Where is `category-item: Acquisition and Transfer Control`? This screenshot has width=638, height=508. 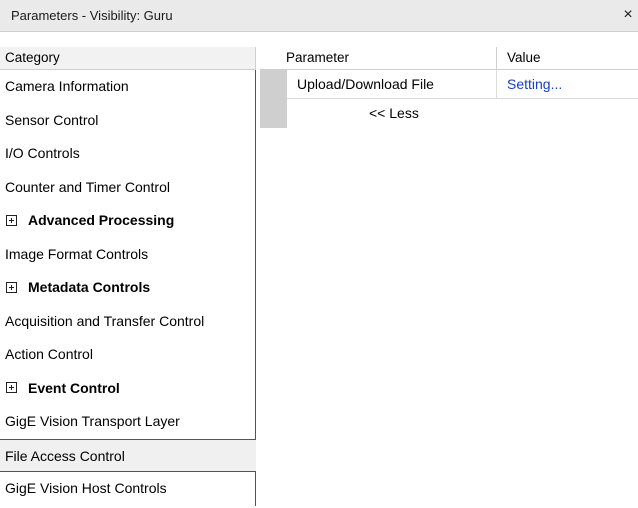 category-item: Acquisition and Transfer Control is located at coordinates (128, 321).